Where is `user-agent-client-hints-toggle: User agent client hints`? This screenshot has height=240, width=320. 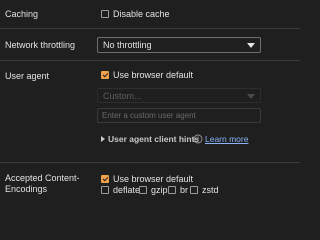 user-agent-client-hints-toggle: User agent client hints is located at coordinates (153, 139).